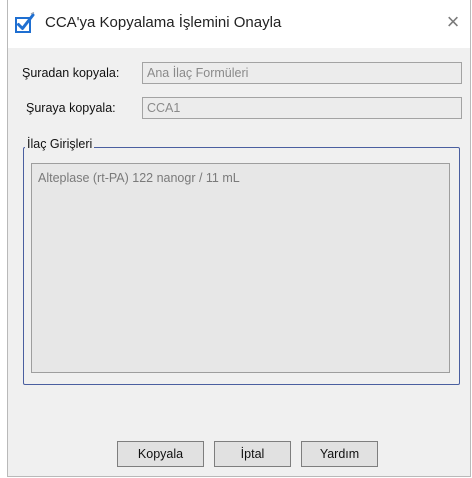 The image size is (472, 478). I want to click on source-label: Şuradan kopyala:, so click(71, 73).